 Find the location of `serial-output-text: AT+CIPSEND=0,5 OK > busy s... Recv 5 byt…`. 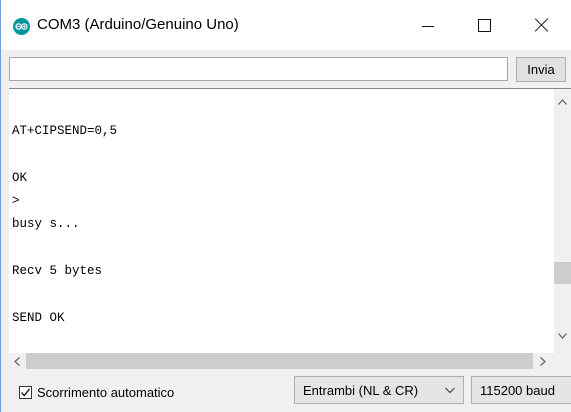

serial-output-text: AT+CIPSEND=0,5 OK > busy s... Recv 5 byt… is located at coordinates (65, 224).